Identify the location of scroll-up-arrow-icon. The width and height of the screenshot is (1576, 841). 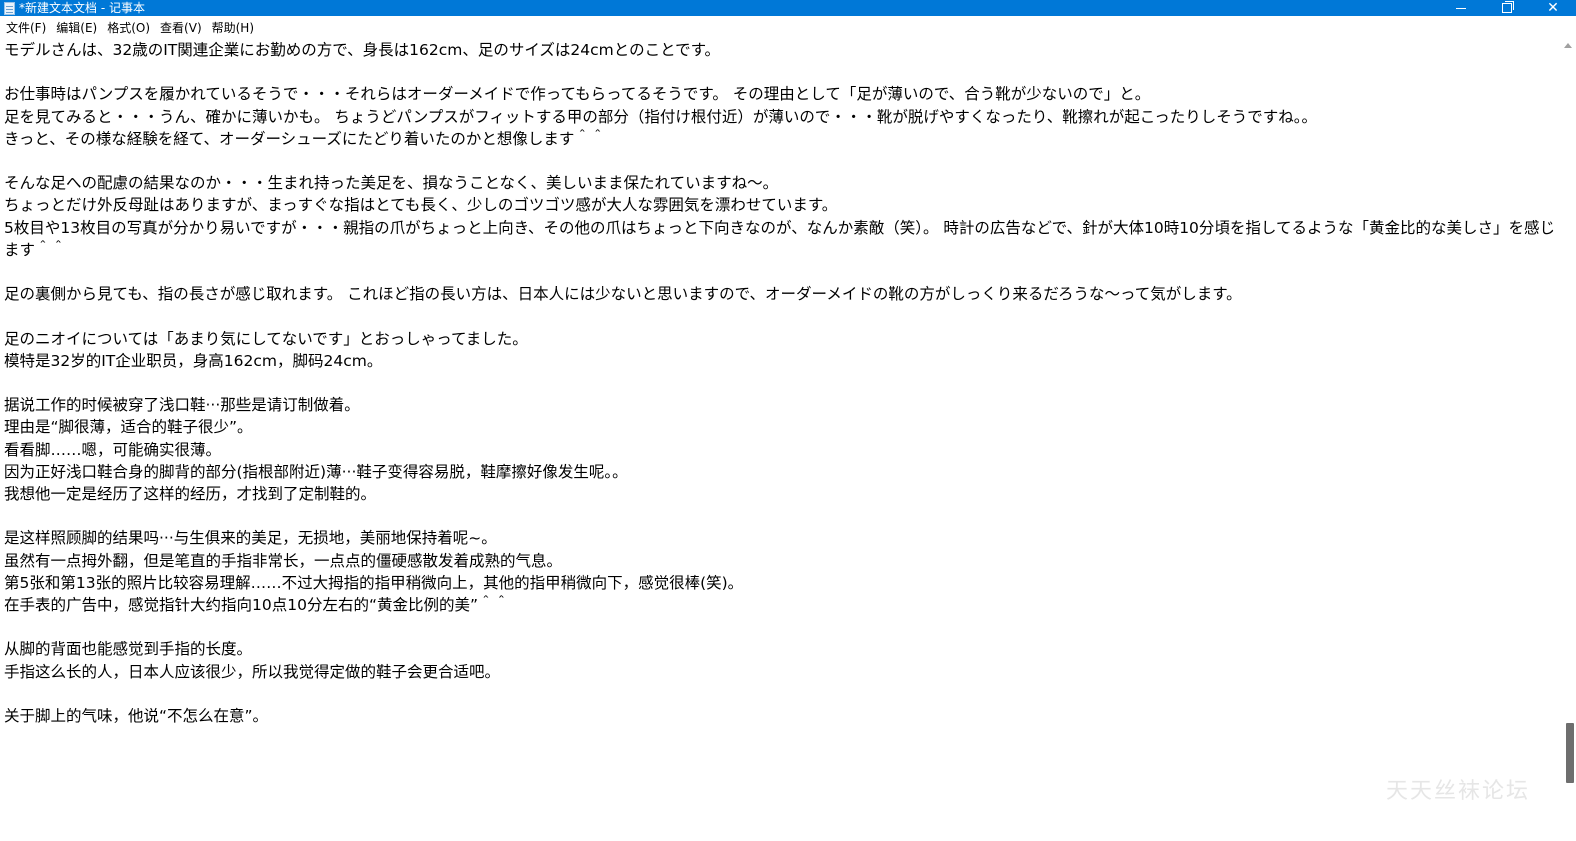
(1568, 45).